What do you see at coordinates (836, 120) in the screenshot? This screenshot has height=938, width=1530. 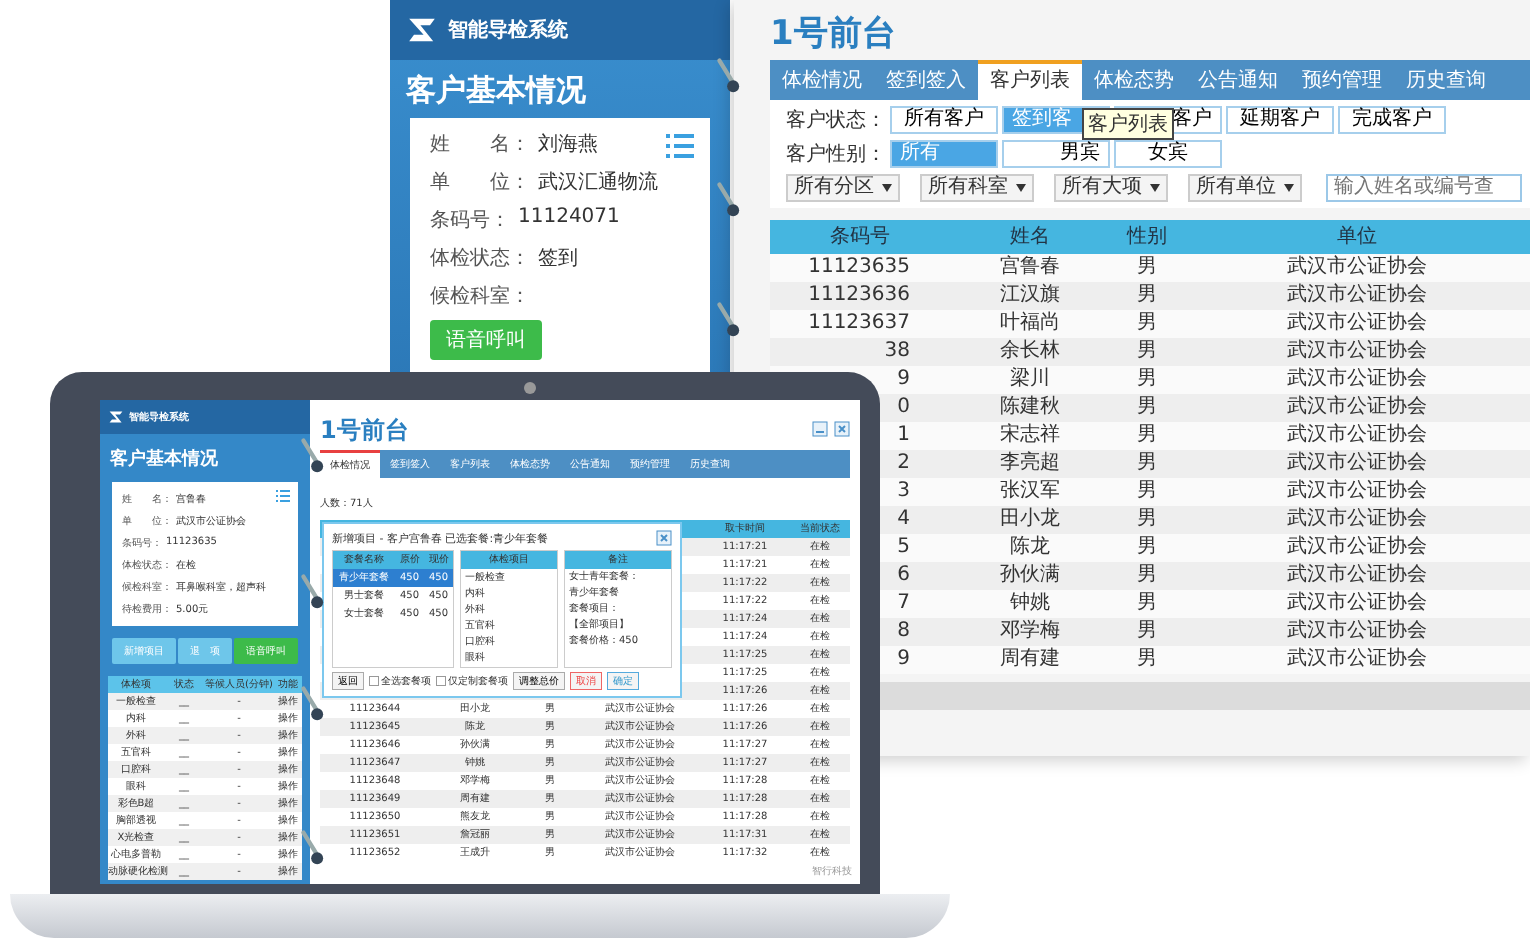 I see `filter-label: 客户状态：` at bounding box center [836, 120].